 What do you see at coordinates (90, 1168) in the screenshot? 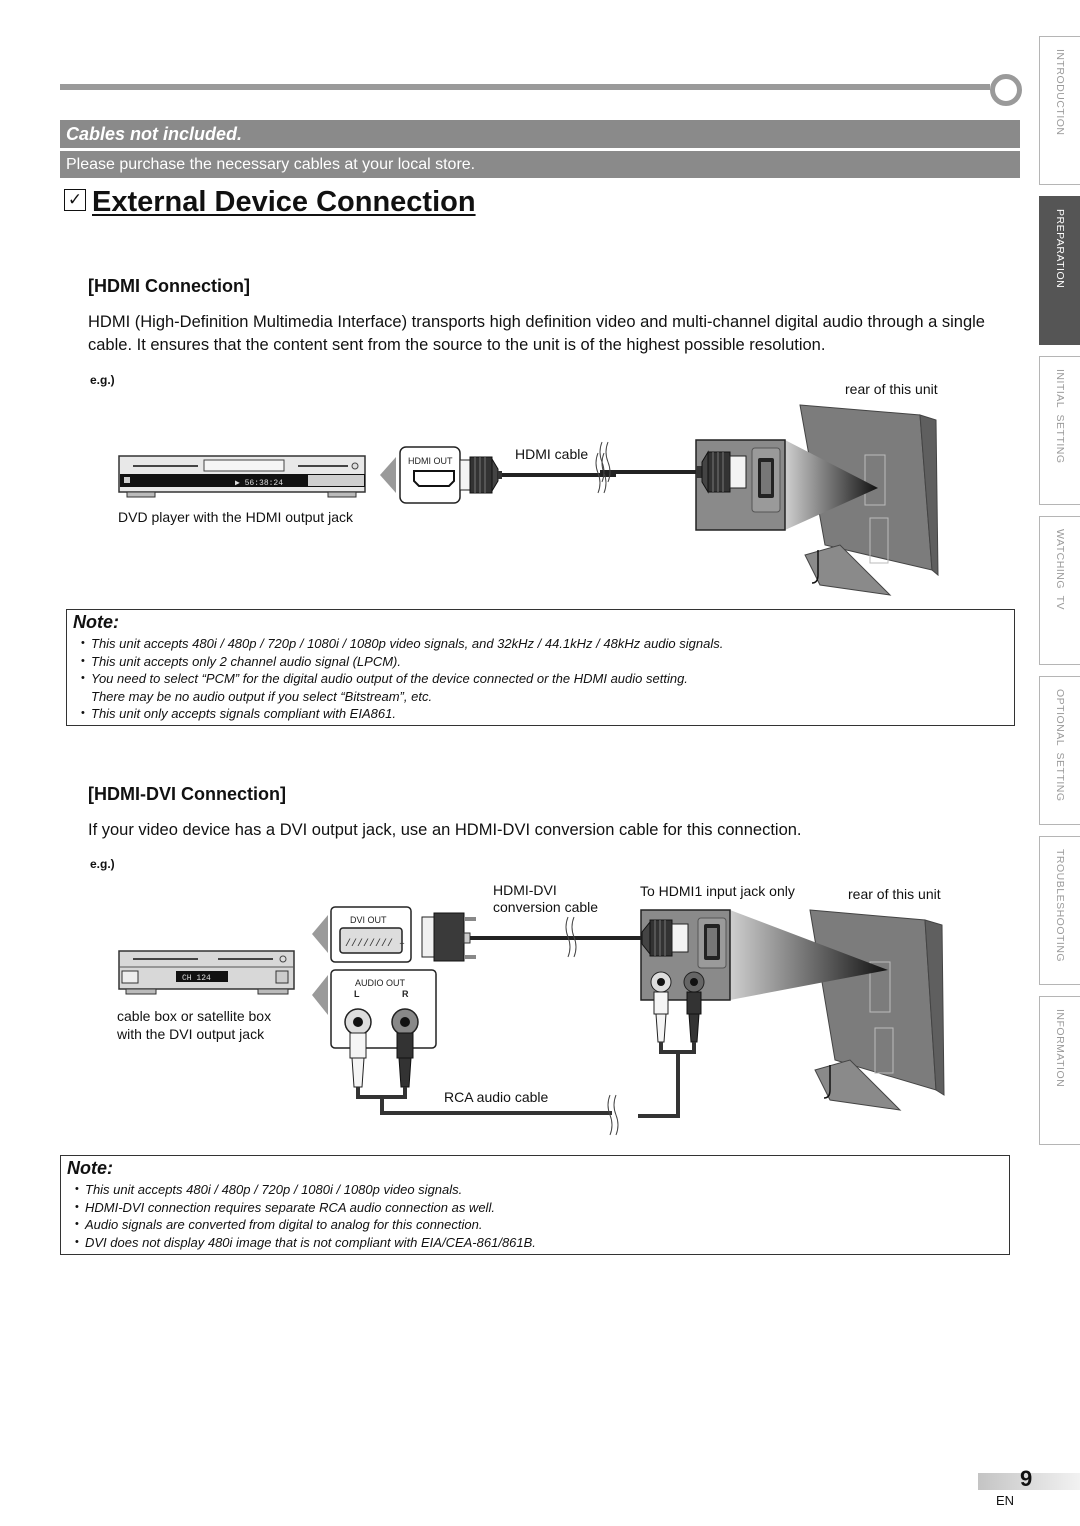
I see `hdmi-dvi-note-title: Note:` at bounding box center [90, 1168].